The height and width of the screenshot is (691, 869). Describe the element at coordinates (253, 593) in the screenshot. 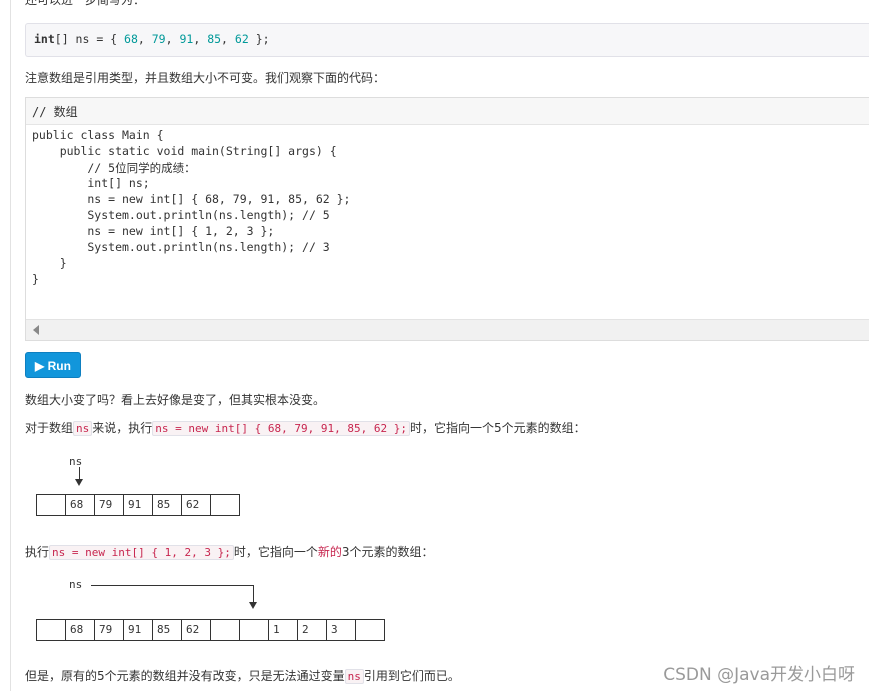

I see `diagram2-pointer-vertical` at that location.